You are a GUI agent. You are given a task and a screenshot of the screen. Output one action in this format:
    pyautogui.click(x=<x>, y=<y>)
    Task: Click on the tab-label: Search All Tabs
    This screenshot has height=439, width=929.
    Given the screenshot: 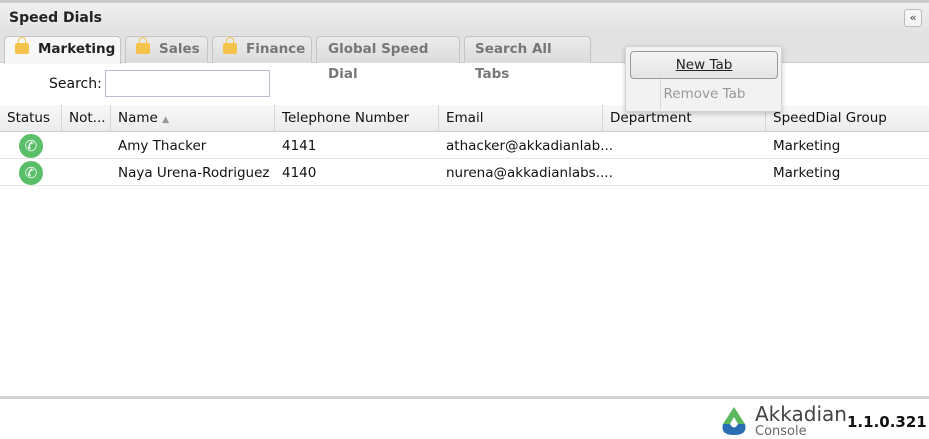 What is the action you would take?
    pyautogui.click(x=513, y=61)
    